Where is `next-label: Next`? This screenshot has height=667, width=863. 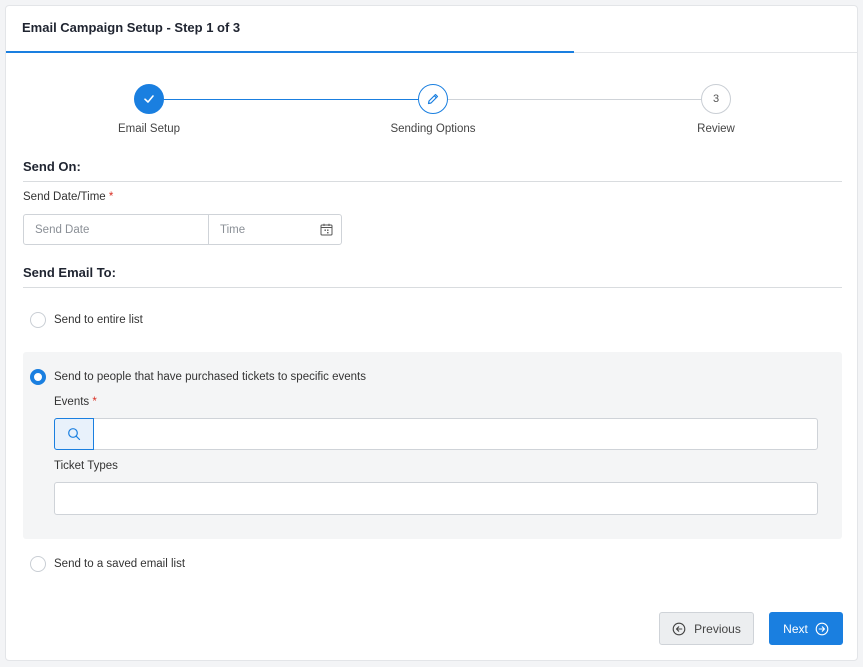 next-label: Next is located at coordinates (795, 628).